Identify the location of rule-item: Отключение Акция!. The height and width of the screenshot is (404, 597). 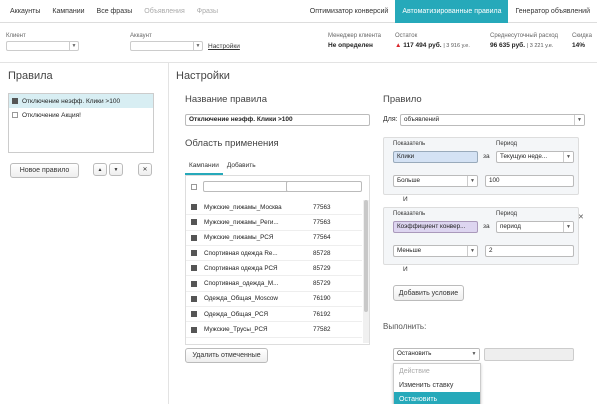
(81, 115).